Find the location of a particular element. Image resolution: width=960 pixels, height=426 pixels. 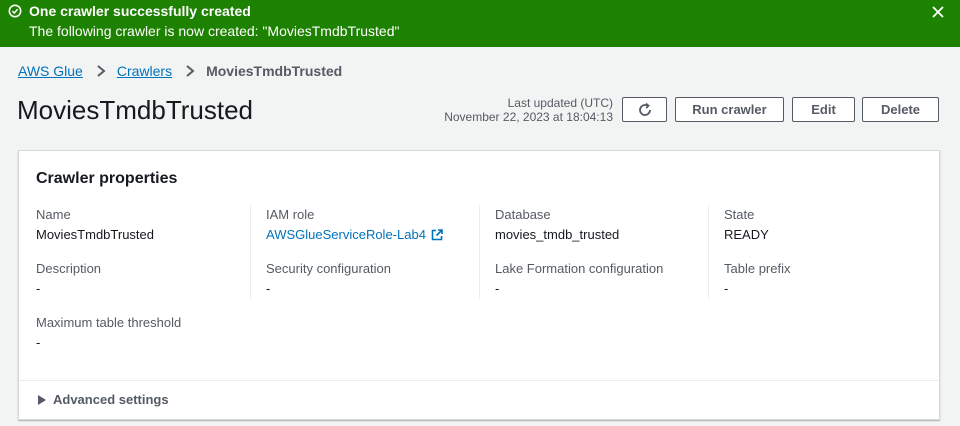

last-updated-label: Last updated (UTC) is located at coordinates (560, 103).